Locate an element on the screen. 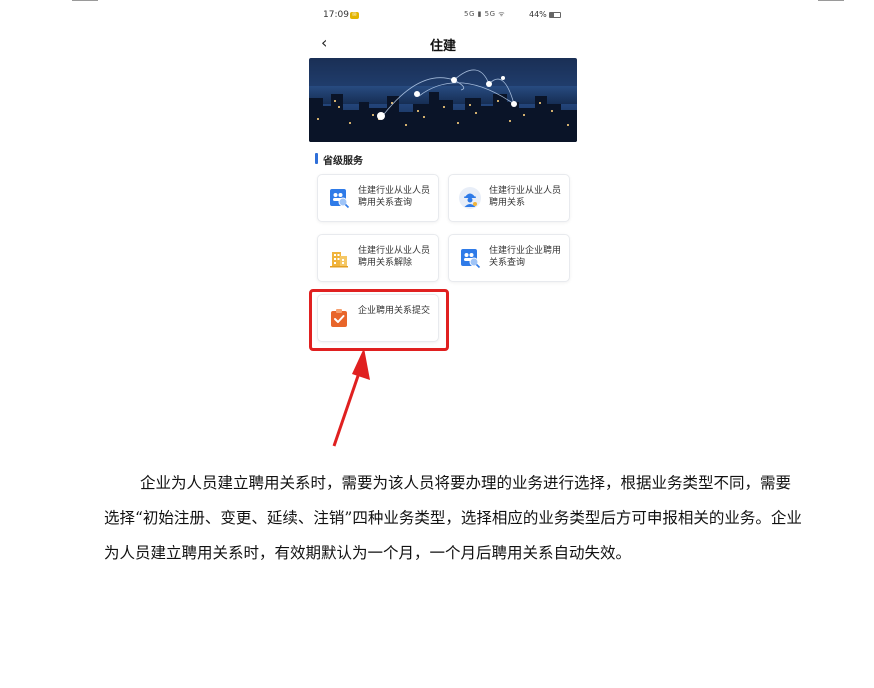 The image size is (874, 688). service-card-personnel-query: 住建行业从业人员聘用关系查询 is located at coordinates (378, 198).